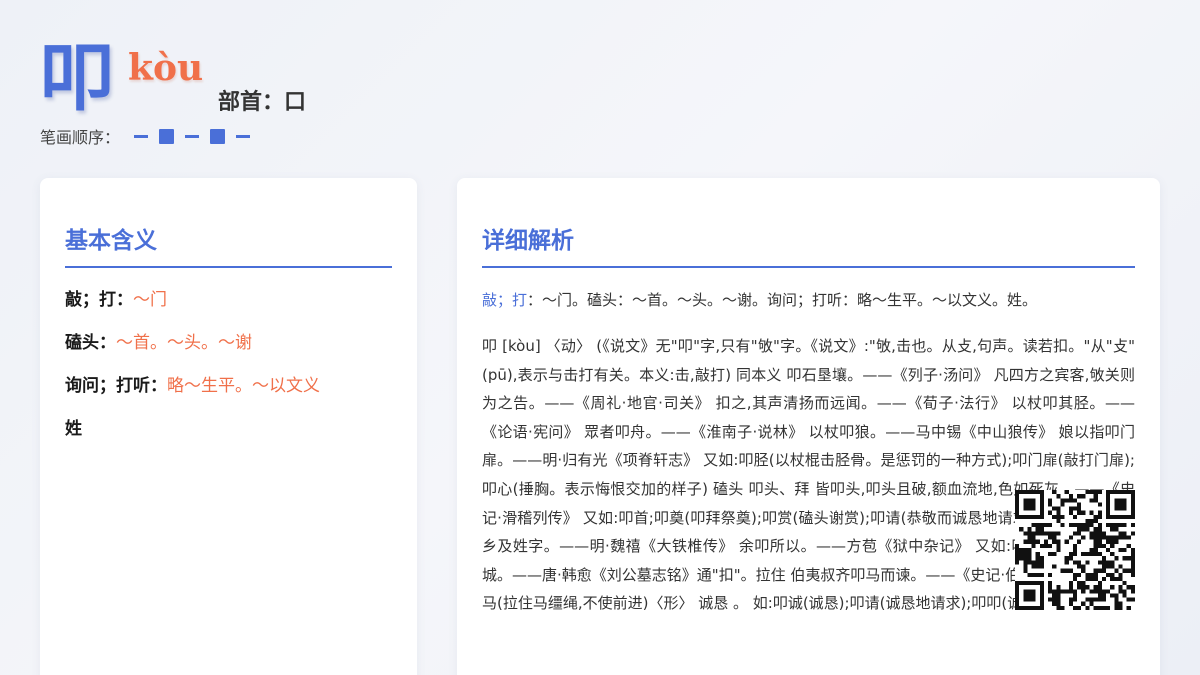  I want to click on pinyin: kòu, so click(166, 68).